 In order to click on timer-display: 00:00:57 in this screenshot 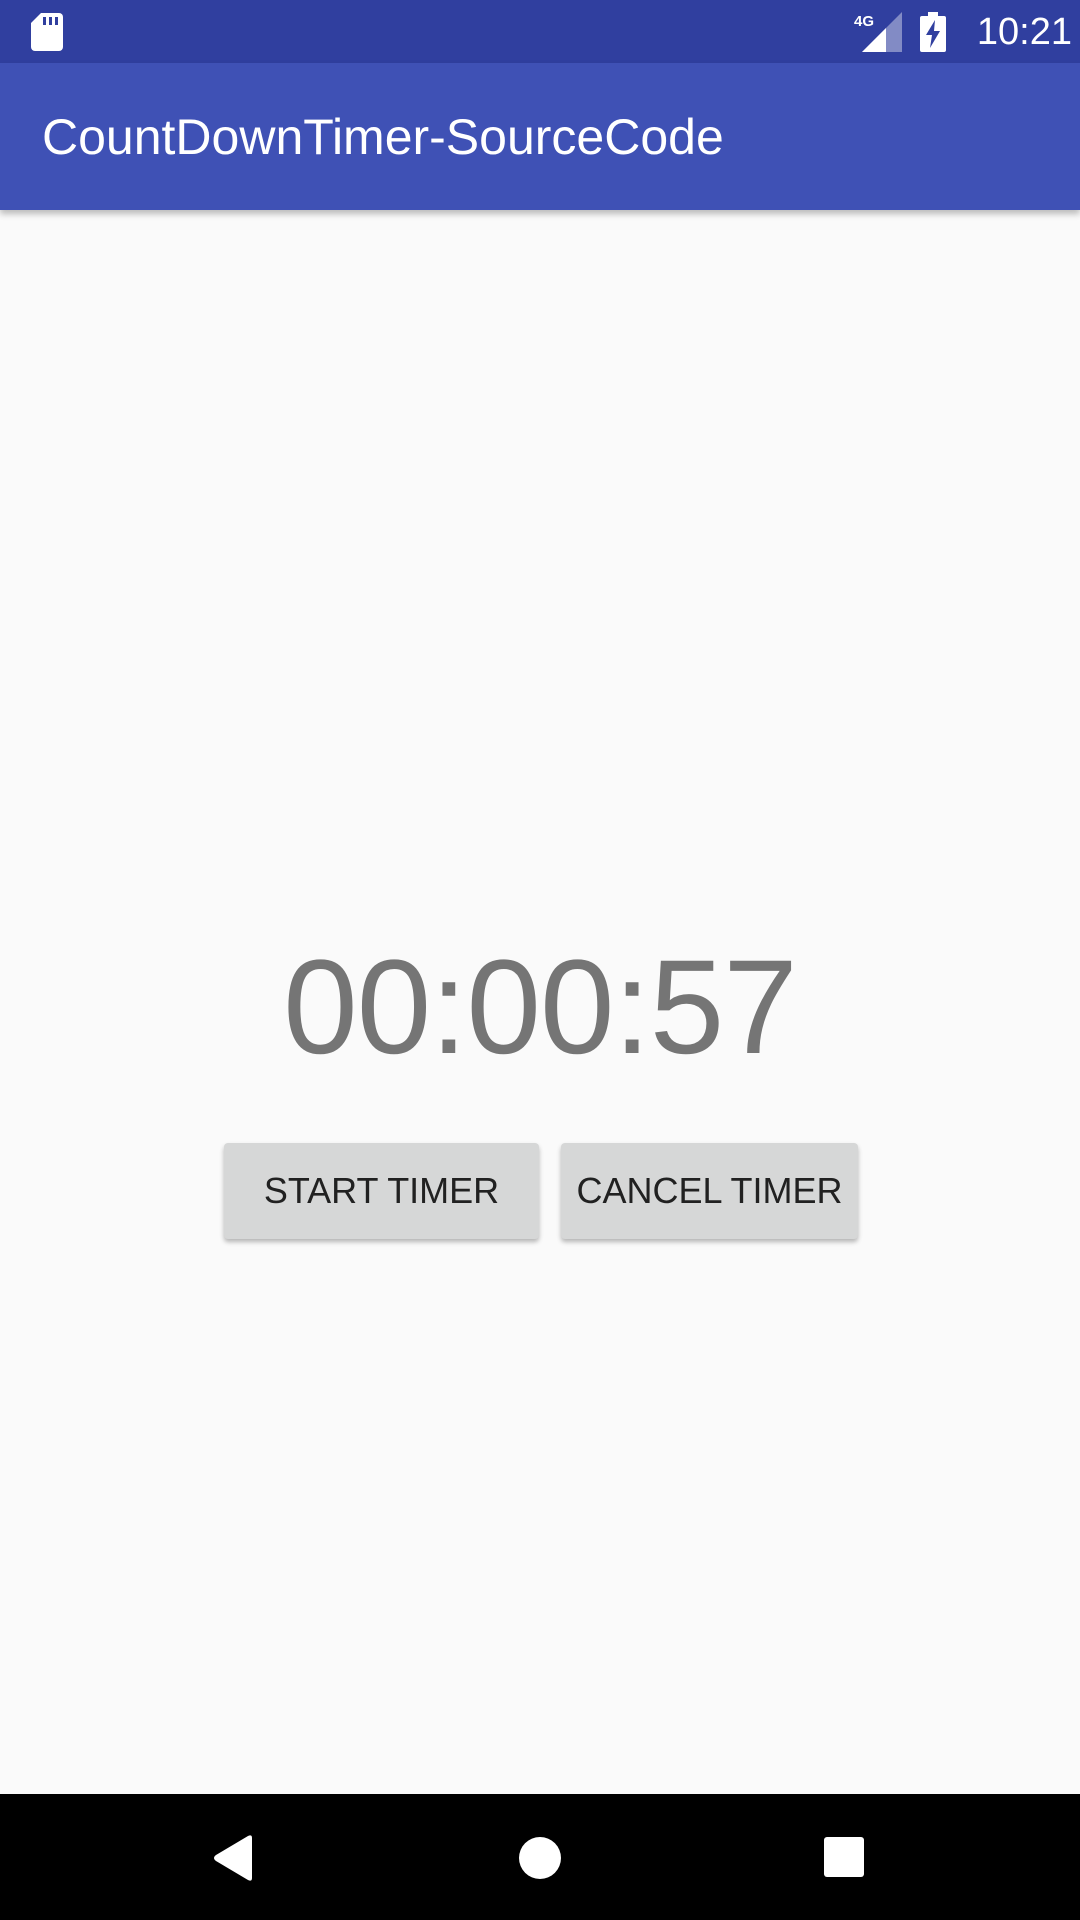, I will do `click(540, 1007)`.